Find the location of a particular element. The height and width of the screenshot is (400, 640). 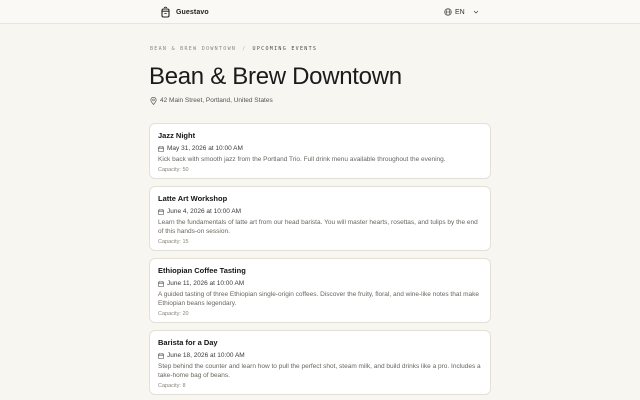

event-date: May 31, 2026 at 10:00 AM is located at coordinates (320, 148).